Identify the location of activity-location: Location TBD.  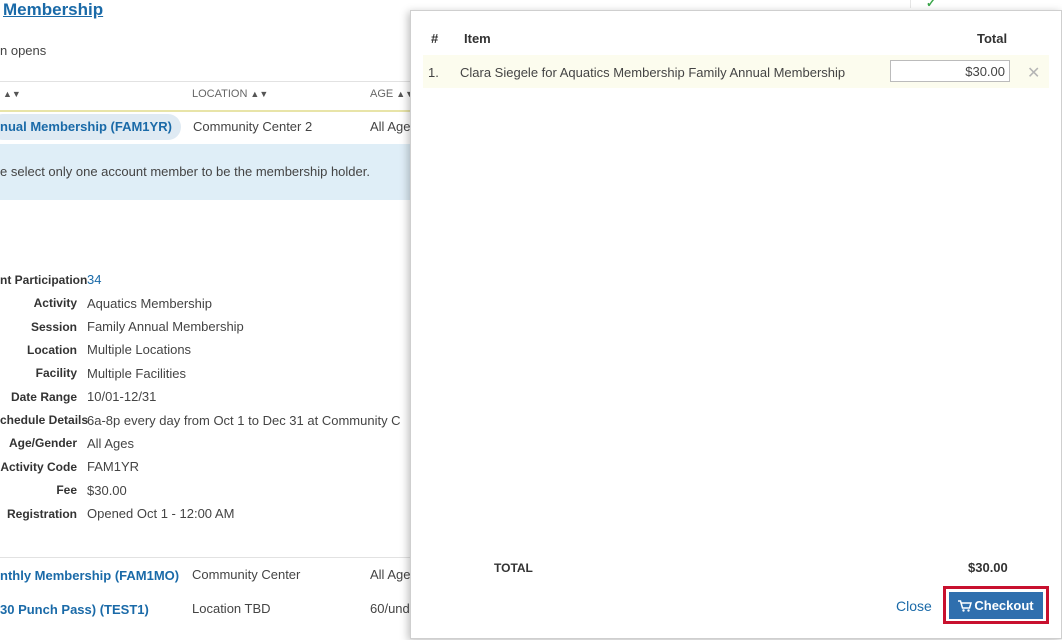
(231, 608).